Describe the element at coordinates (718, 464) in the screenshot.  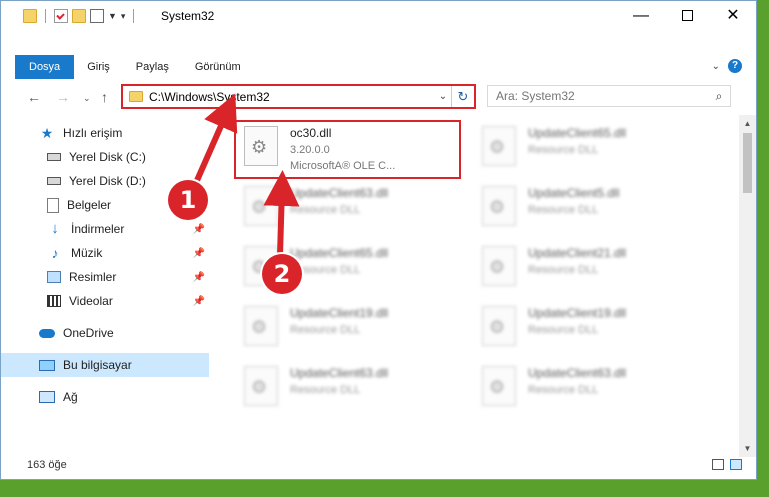
I see `details-view-icon` at that location.